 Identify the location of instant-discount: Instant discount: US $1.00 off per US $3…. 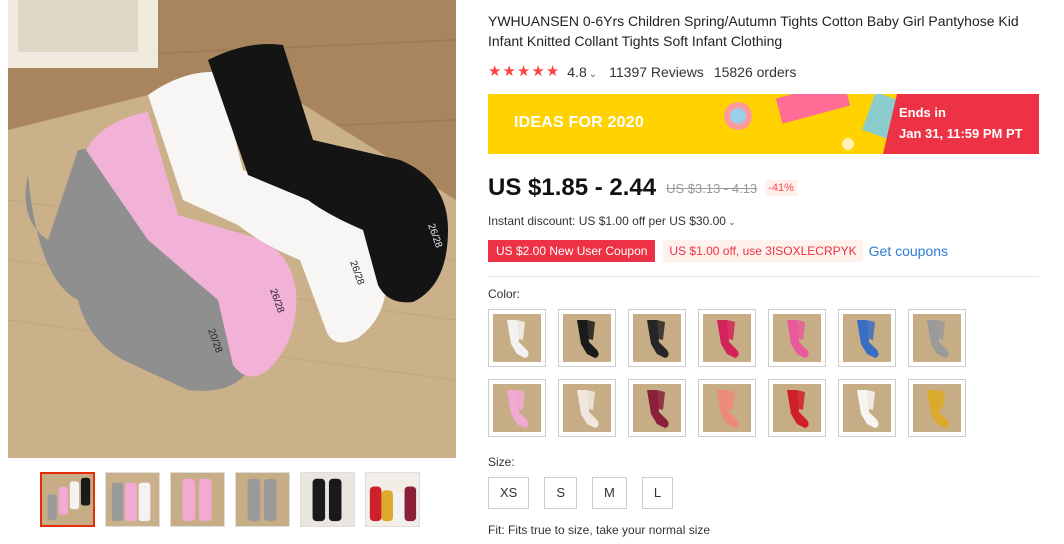
(768, 222).